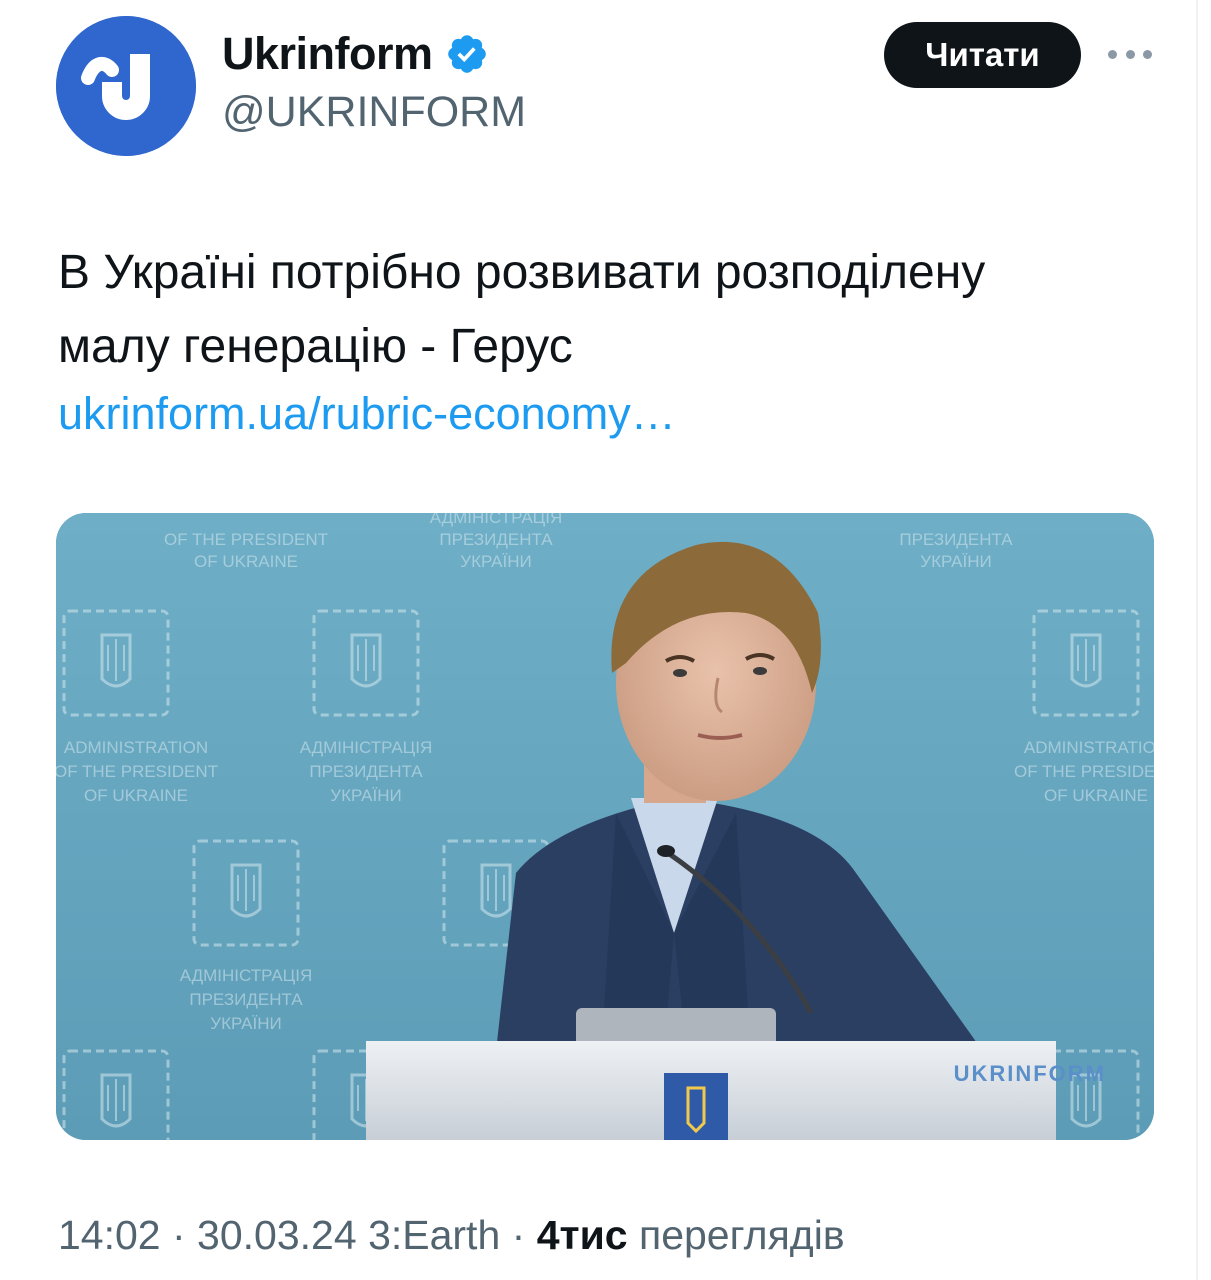  What do you see at coordinates (522, 272) in the screenshot?
I see `tweet-text-line: В Україні потрібно розвивати розподілену` at bounding box center [522, 272].